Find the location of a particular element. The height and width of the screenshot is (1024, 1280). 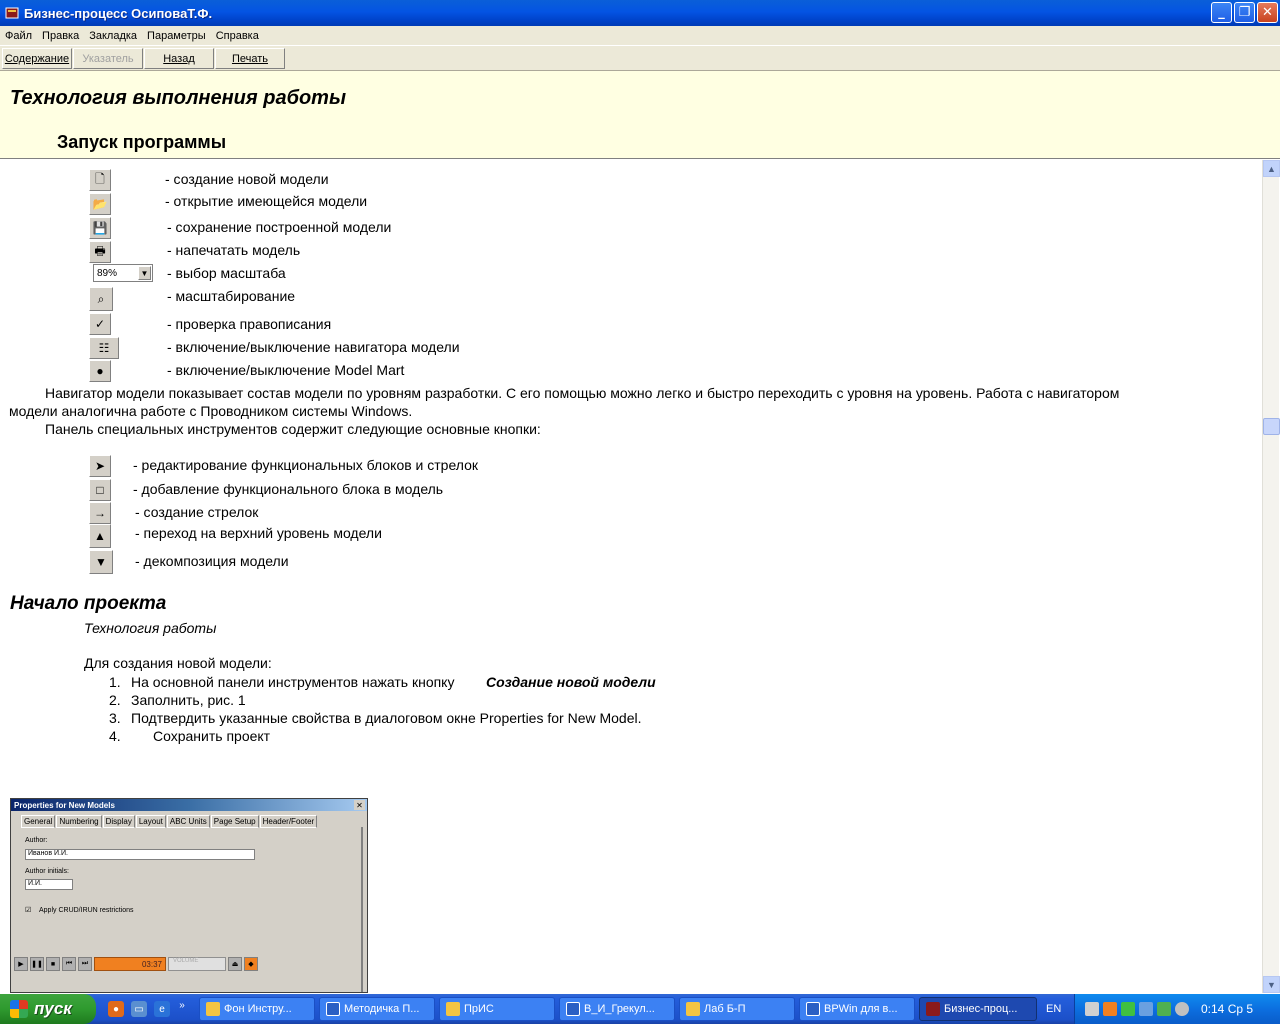

step-number: 3. is located at coordinates (115, 718).